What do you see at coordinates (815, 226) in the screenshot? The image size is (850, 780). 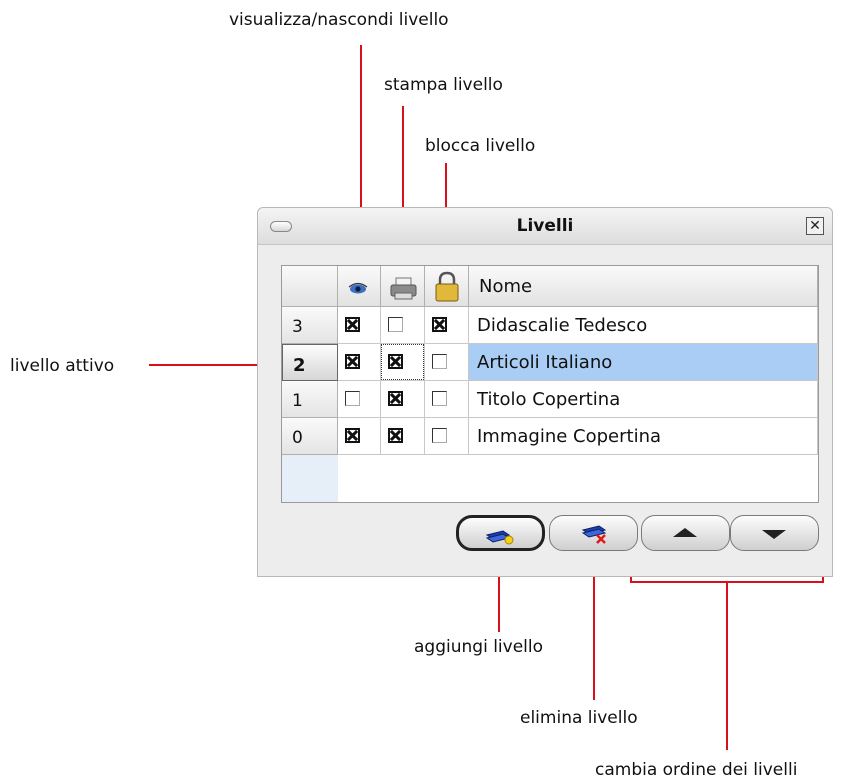 I see `close-button: ✕` at bounding box center [815, 226].